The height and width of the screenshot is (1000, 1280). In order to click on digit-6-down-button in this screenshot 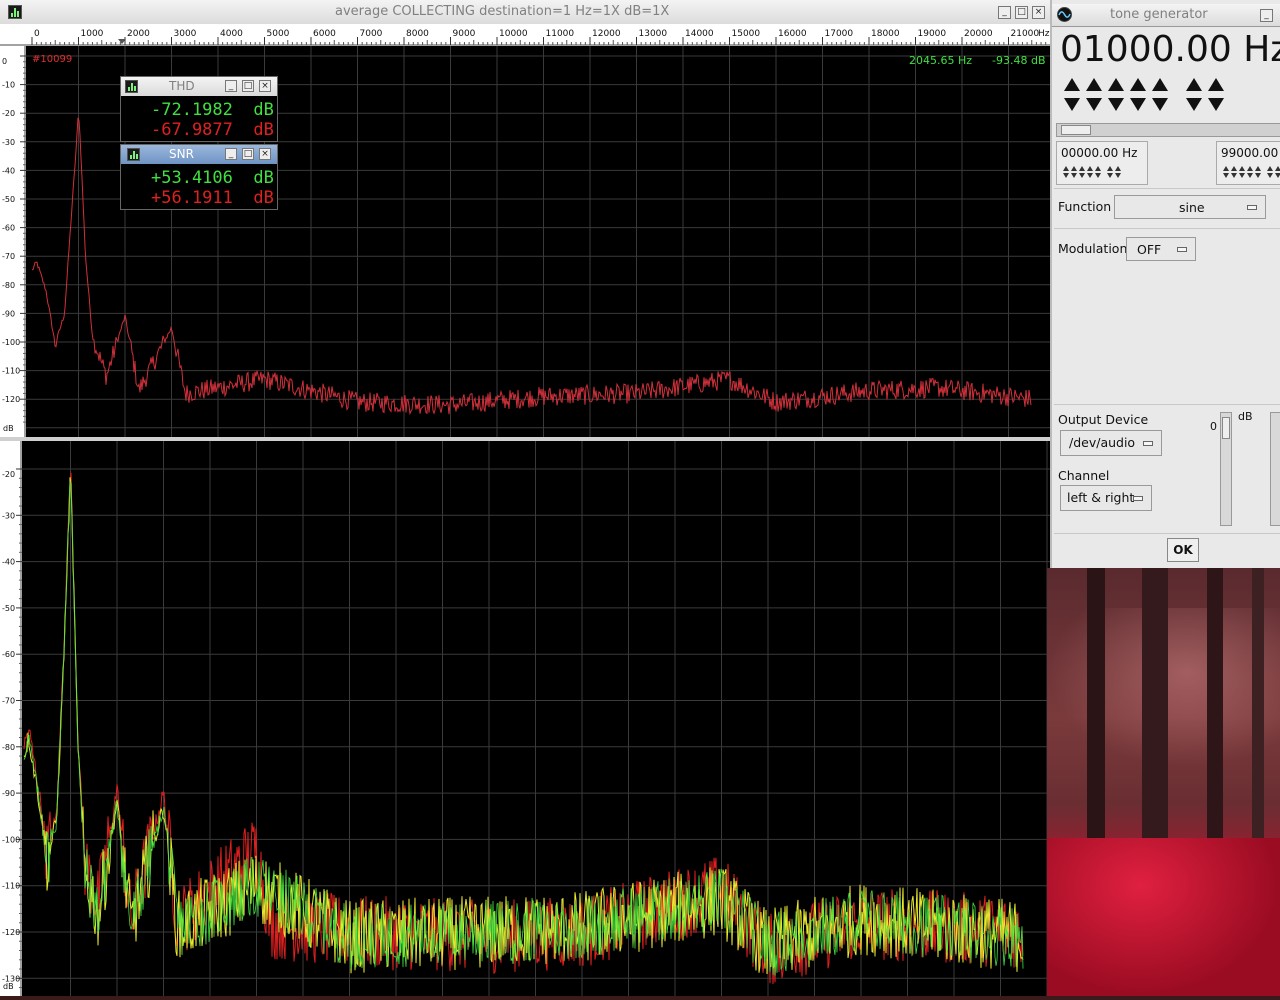, I will do `click(1194, 104)`.